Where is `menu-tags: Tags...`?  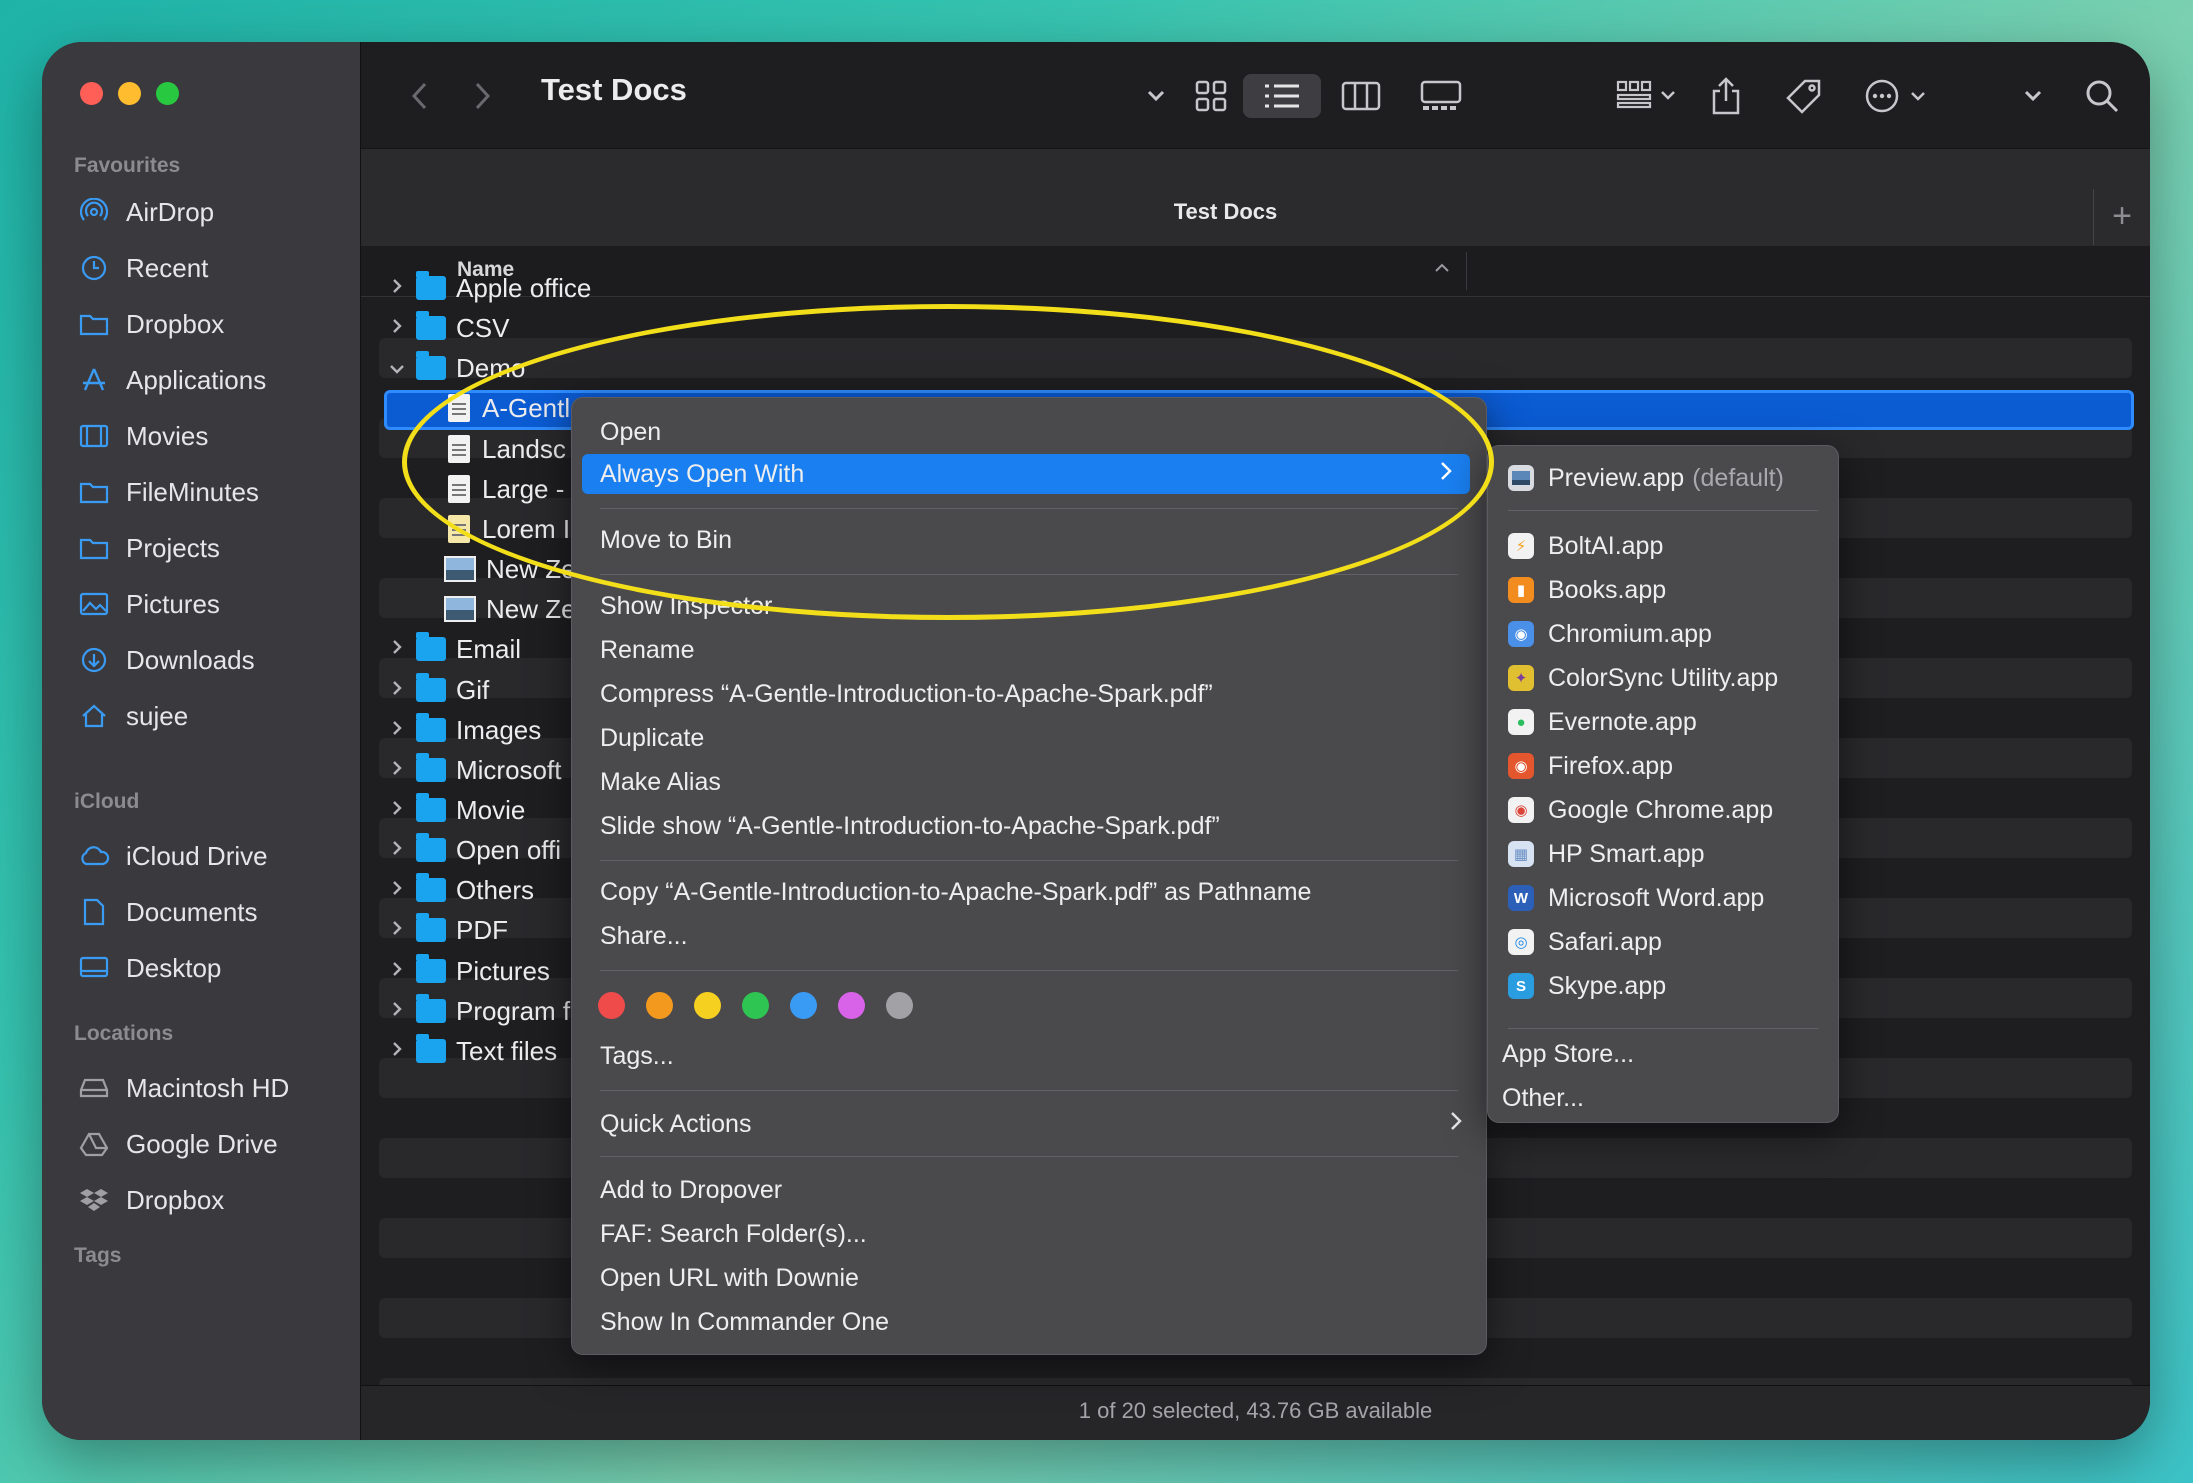 menu-tags: Tags... is located at coordinates (637, 1056).